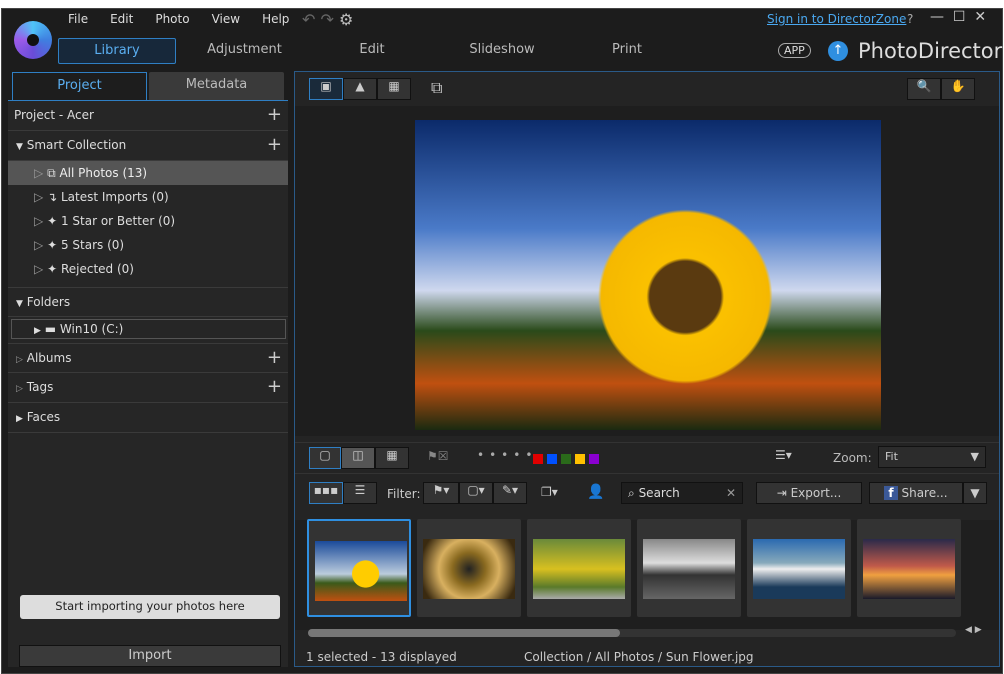 The width and height of the screenshot is (1004, 674). I want to click on add-smart-collection-icon: +, so click(274, 145).